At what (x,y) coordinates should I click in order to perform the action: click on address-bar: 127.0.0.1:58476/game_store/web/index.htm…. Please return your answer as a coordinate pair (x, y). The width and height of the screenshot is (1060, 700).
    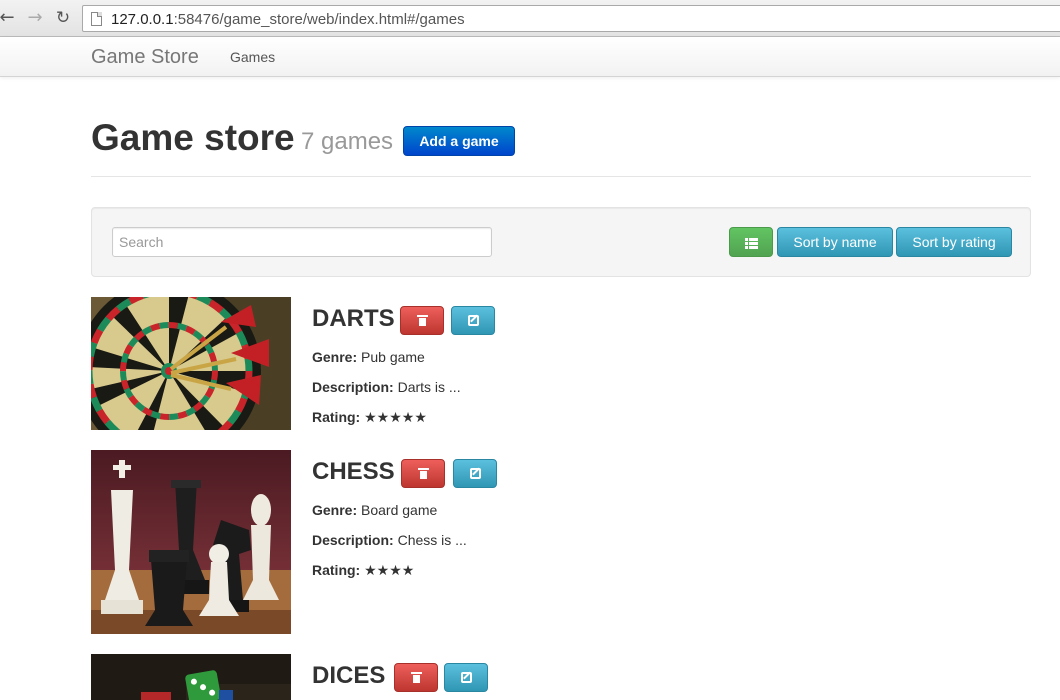
    Looking at the image, I should click on (571, 18).